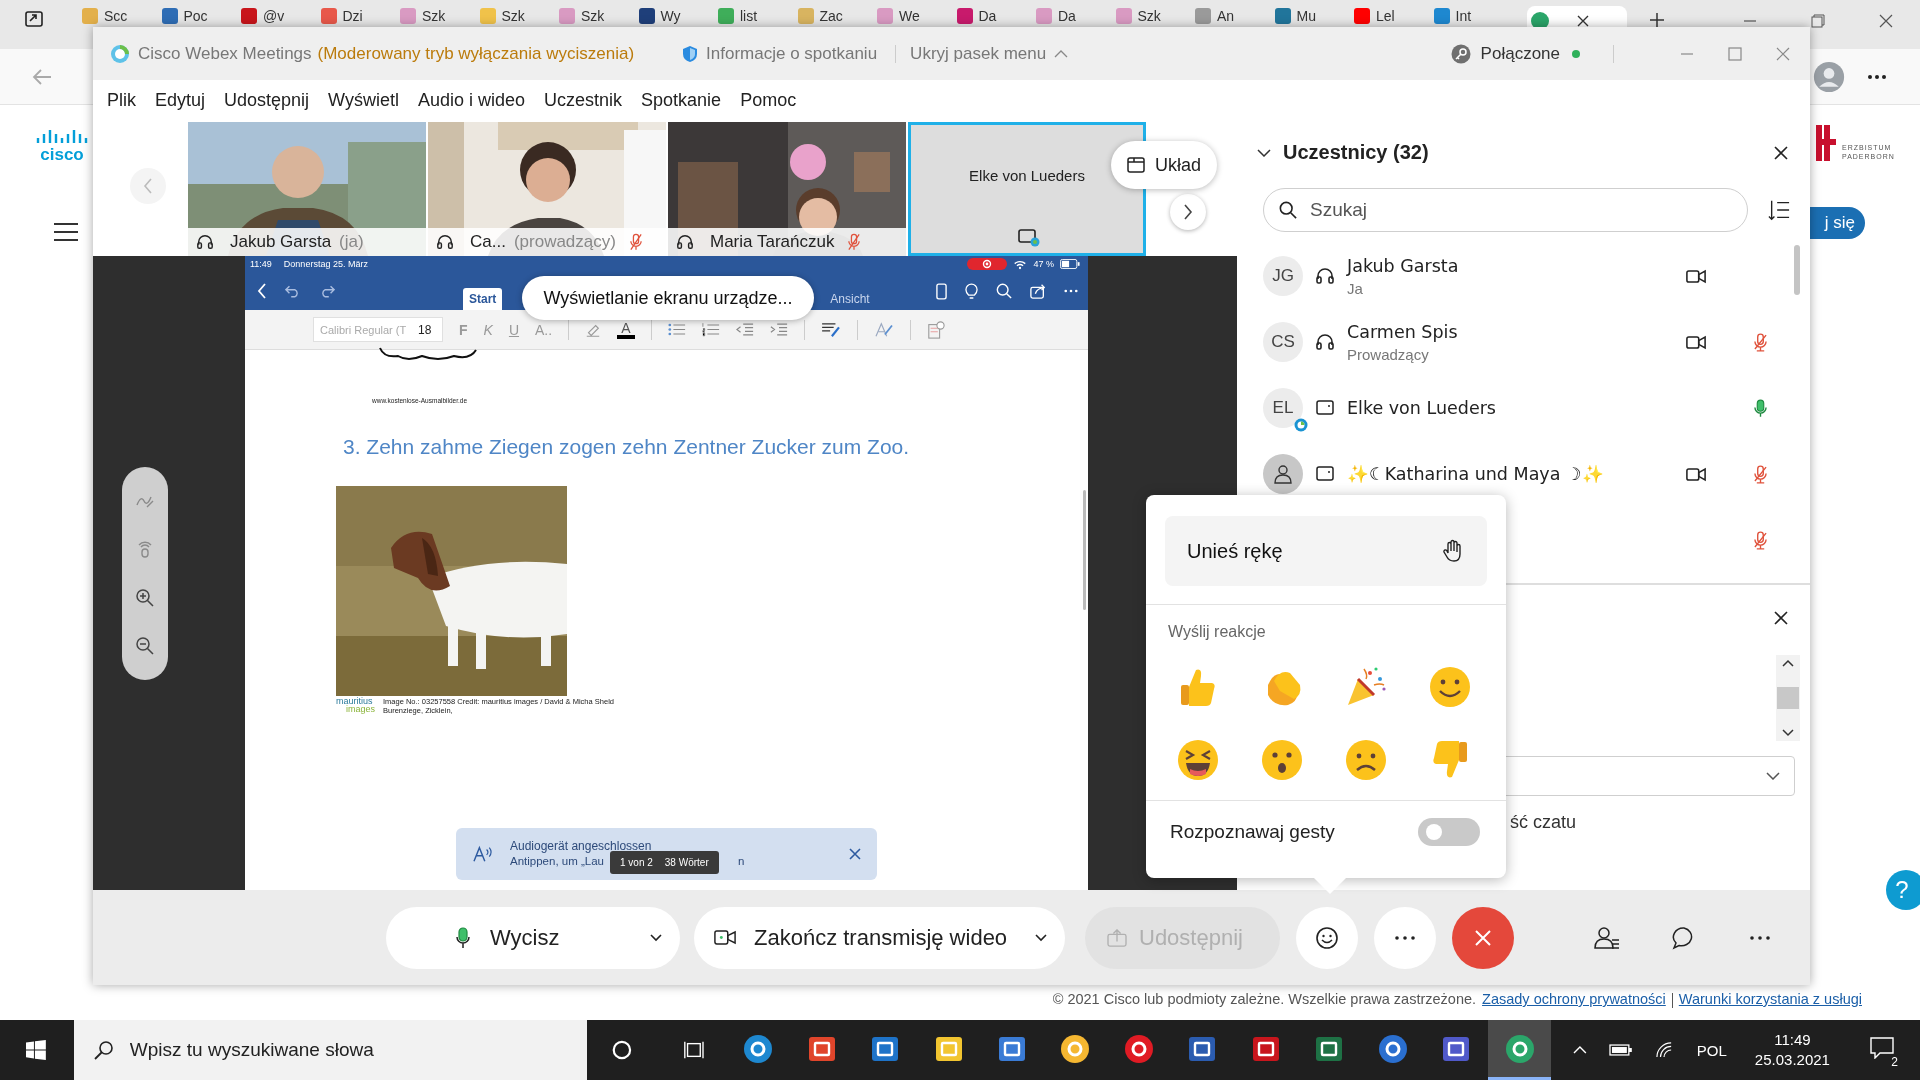  What do you see at coordinates (768, 100) in the screenshot?
I see `menu-item: Pomoc` at bounding box center [768, 100].